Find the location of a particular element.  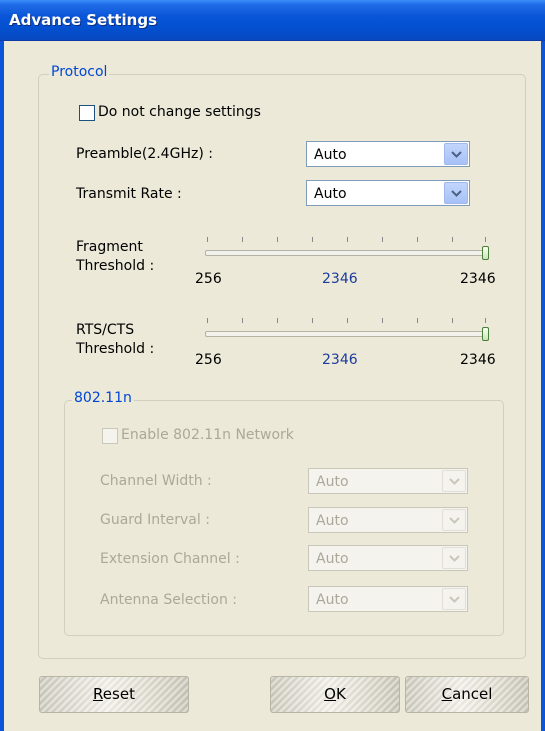

rts-threshold-slider is located at coordinates (347, 330).